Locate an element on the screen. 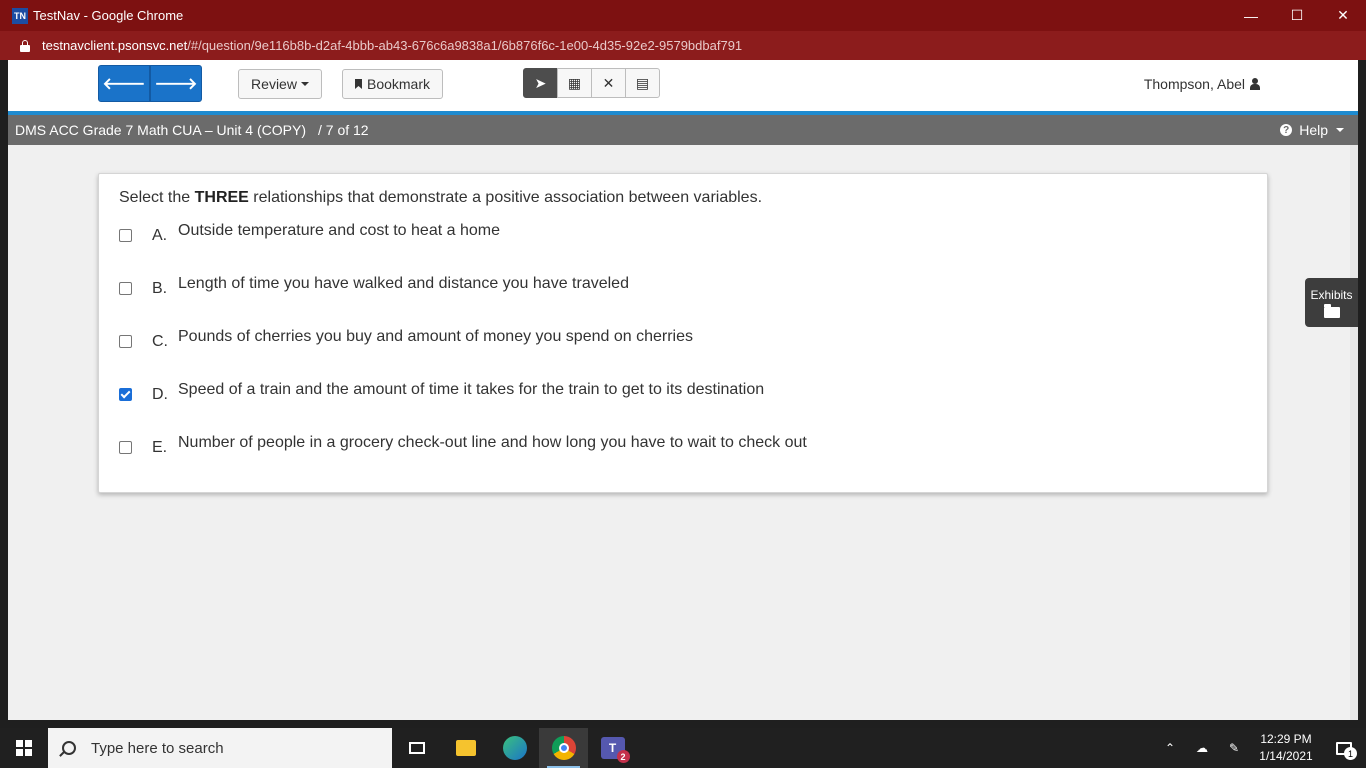 The image size is (1366, 768). bookmark-icon is located at coordinates (358, 84).